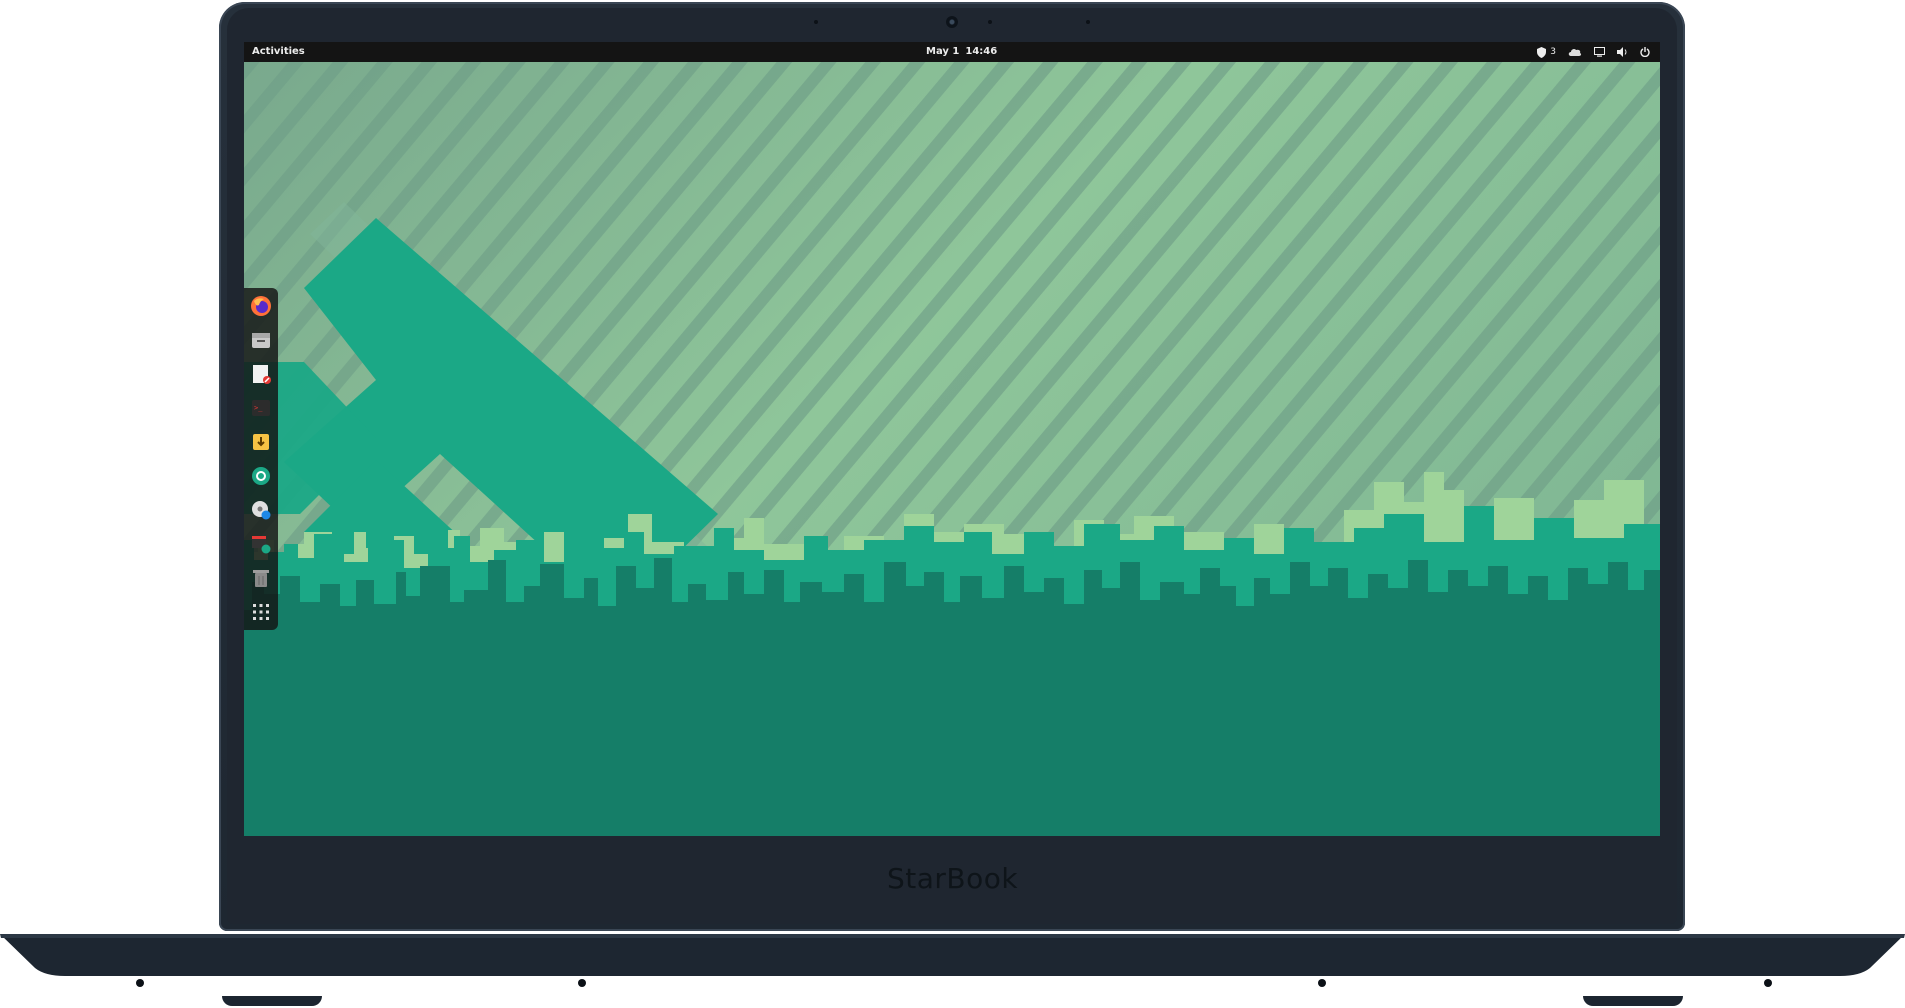 This screenshot has height=1008, width=1905. Describe the element at coordinates (952, 955) in the screenshot. I see `laptop-base` at that location.